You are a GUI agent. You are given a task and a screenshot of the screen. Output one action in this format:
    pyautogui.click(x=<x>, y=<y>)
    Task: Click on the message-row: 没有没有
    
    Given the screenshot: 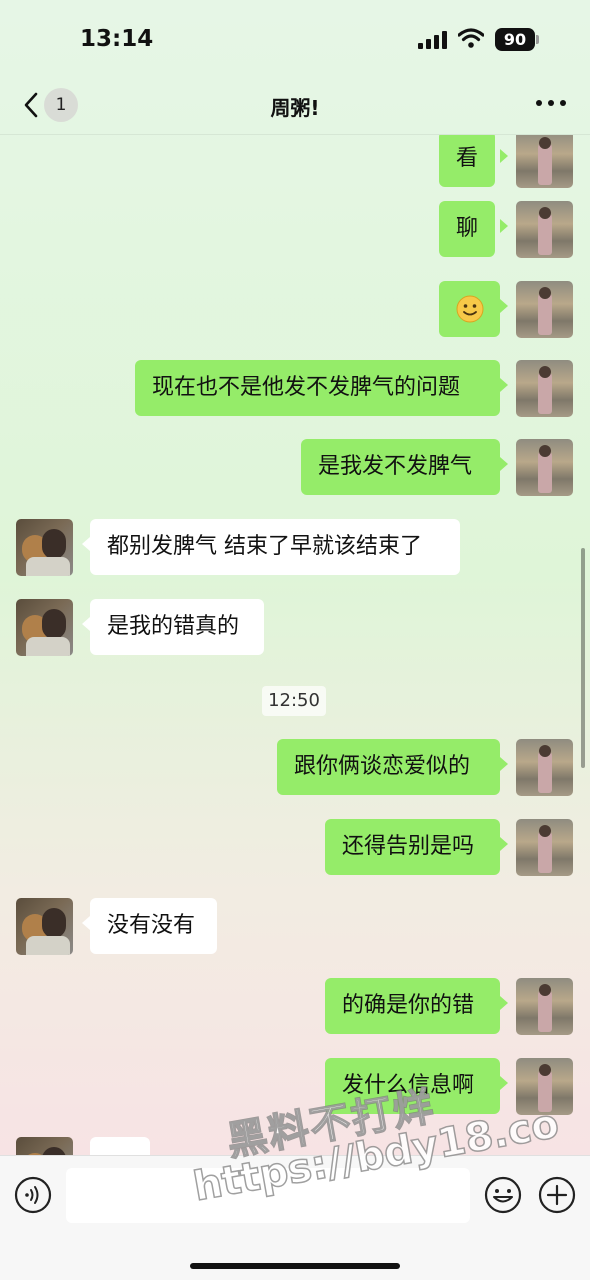 What is the action you would take?
    pyautogui.click(x=295, y=928)
    